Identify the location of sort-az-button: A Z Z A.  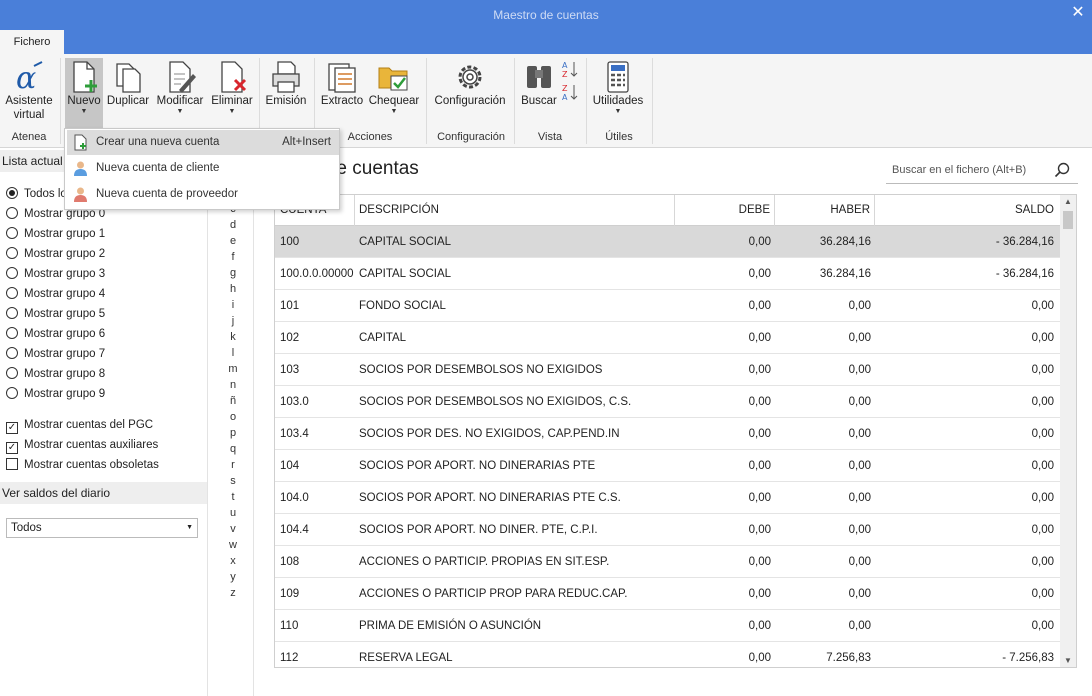
(570, 92).